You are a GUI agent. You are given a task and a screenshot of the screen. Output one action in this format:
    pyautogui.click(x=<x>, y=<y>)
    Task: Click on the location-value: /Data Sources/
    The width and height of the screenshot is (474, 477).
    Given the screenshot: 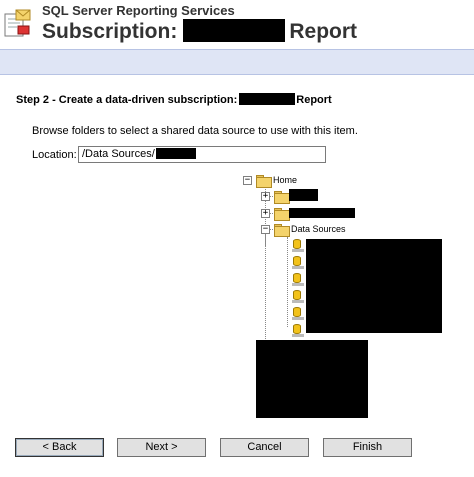 What is the action you would take?
    pyautogui.click(x=118, y=154)
    